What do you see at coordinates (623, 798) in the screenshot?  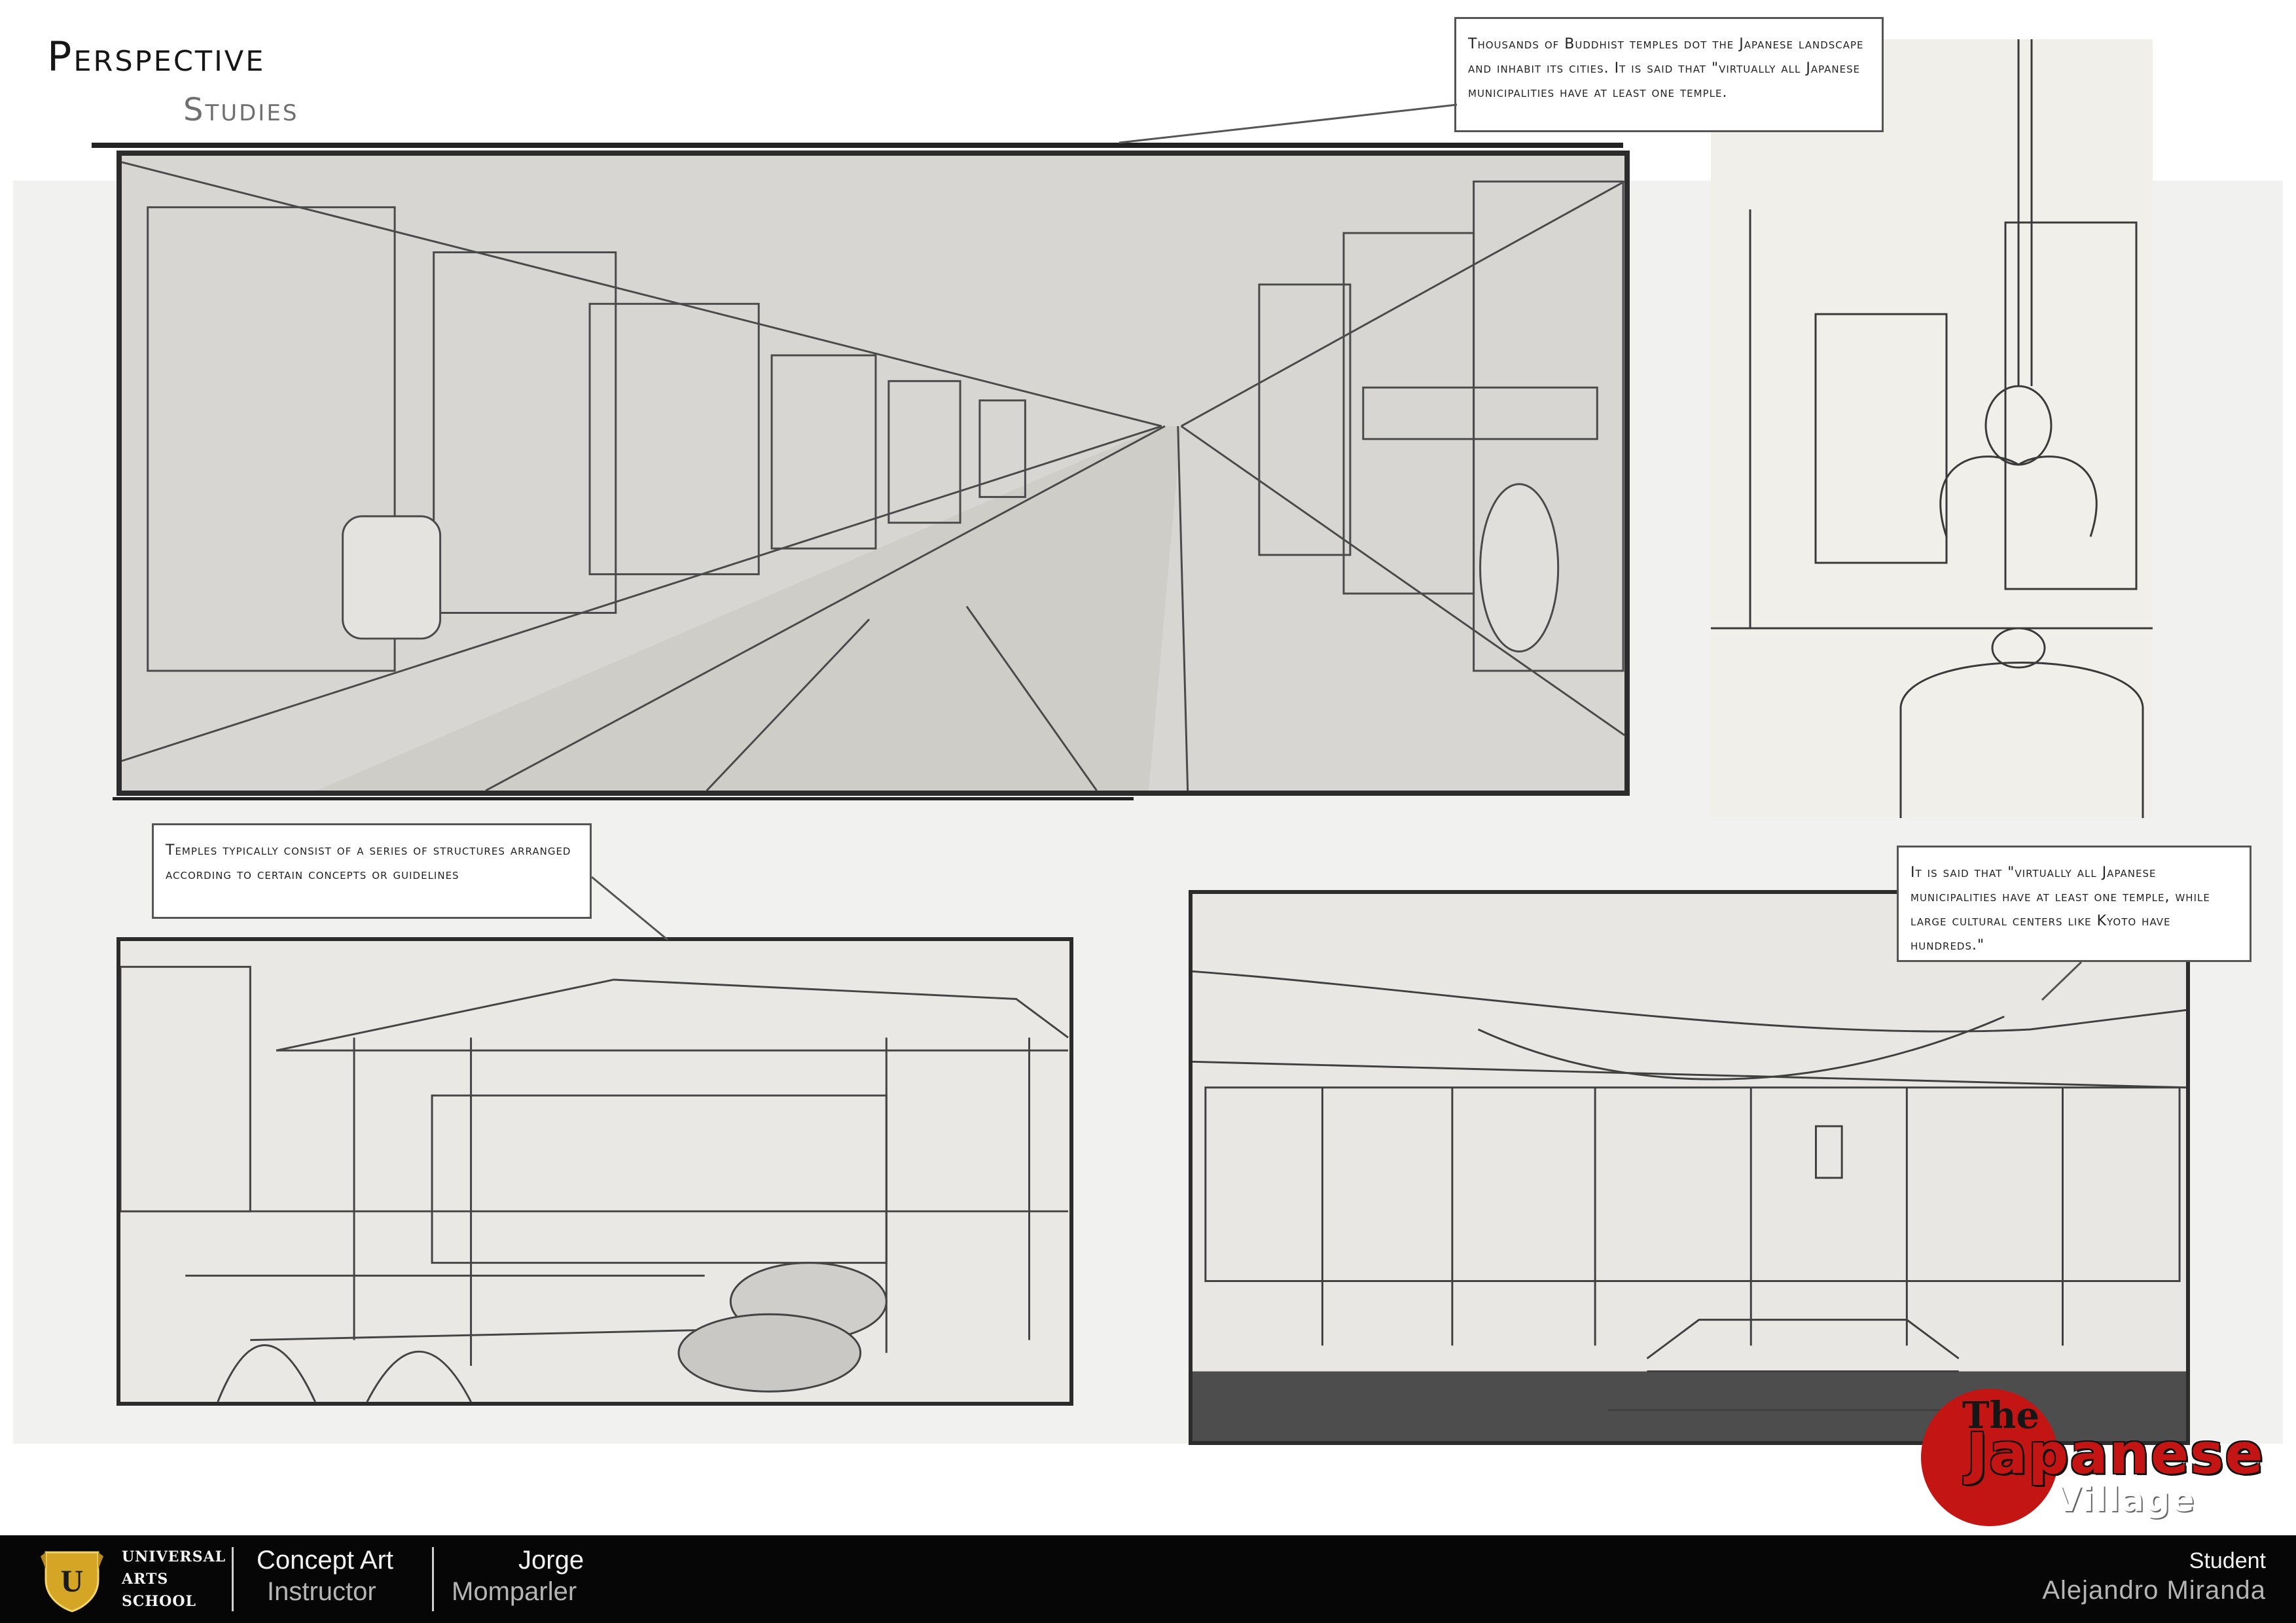 I see `middle-left-divider-bar` at bounding box center [623, 798].